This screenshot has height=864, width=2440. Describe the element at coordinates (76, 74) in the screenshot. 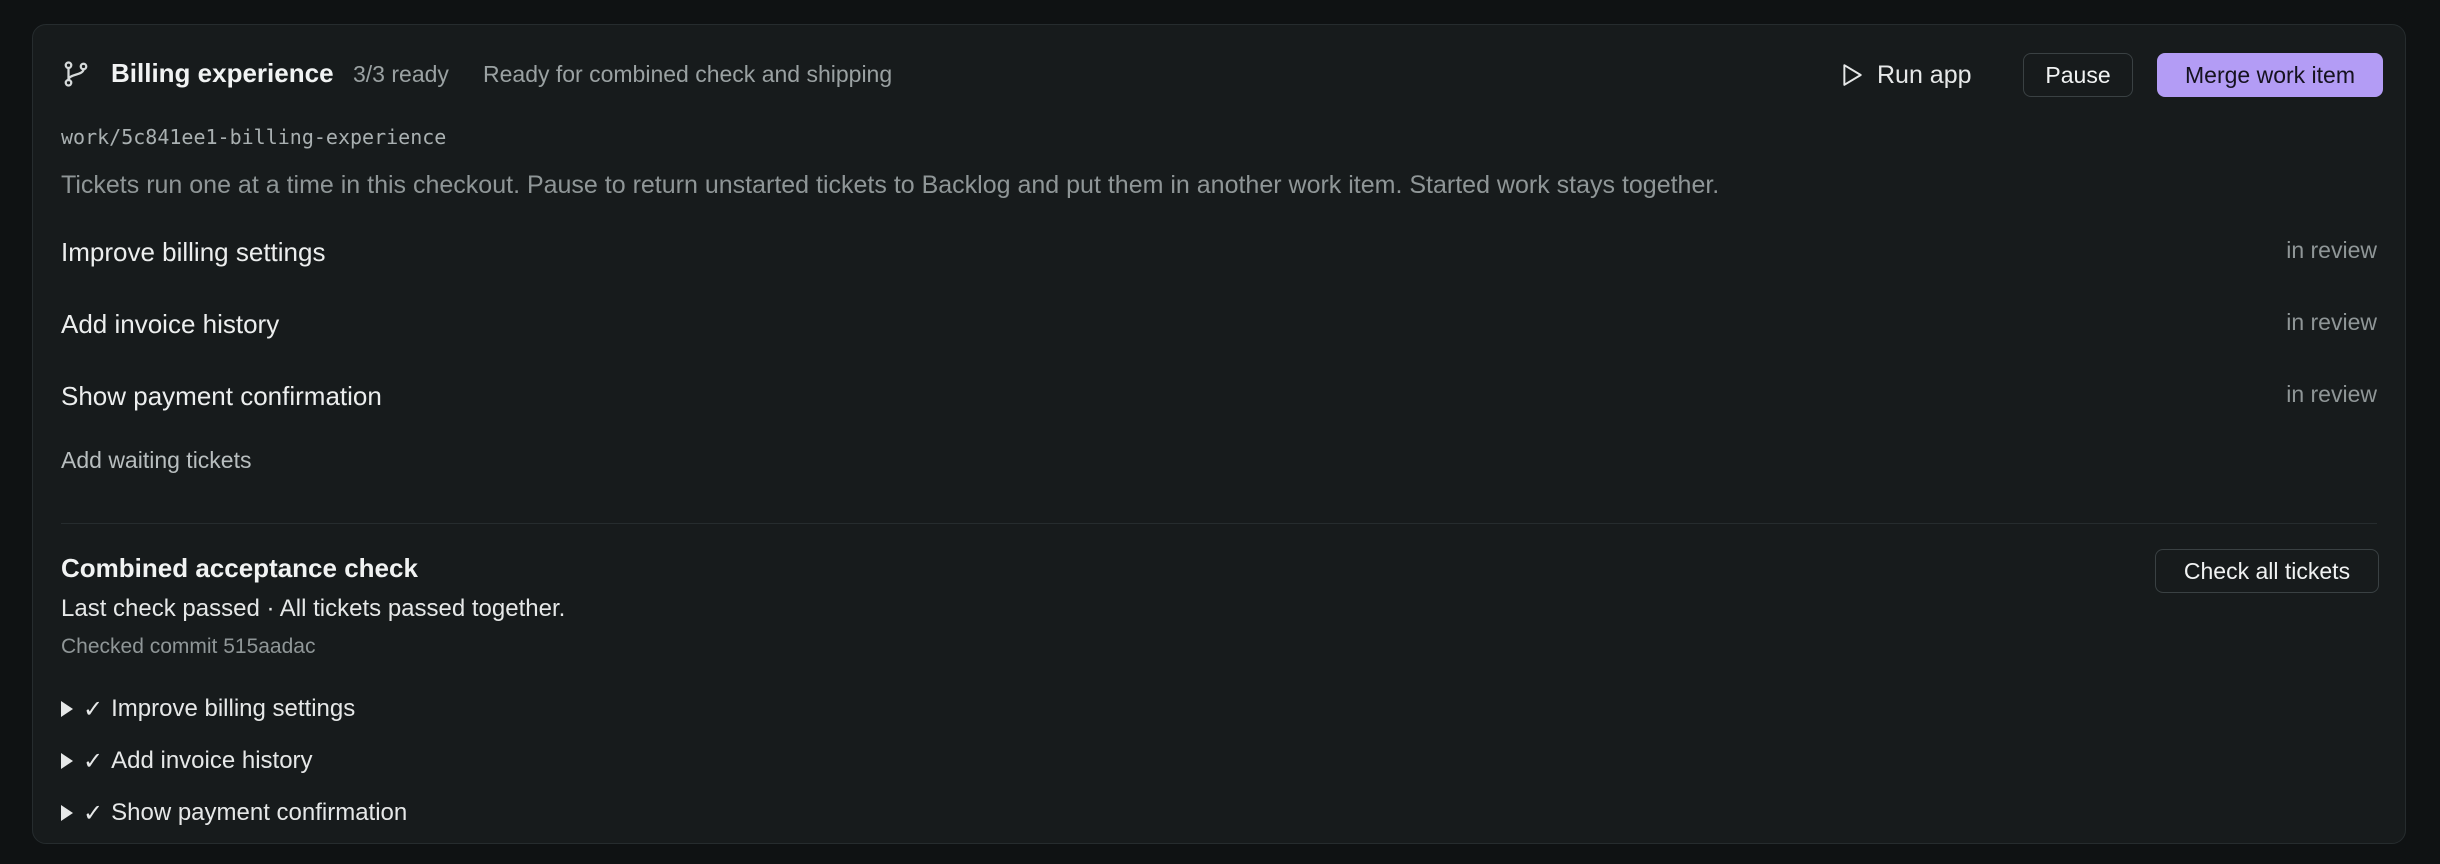

I see `git-branch-icon` at that location.